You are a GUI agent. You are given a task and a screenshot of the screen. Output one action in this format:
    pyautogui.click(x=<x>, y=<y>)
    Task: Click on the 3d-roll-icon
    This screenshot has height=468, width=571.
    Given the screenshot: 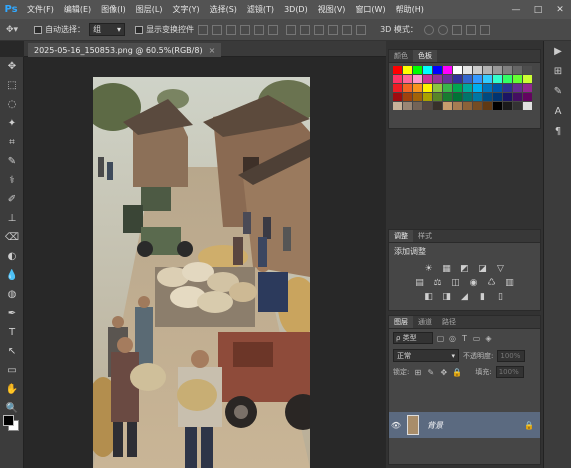 What is the action you would take?
    pyautogui.click(x=442, y=29)
    